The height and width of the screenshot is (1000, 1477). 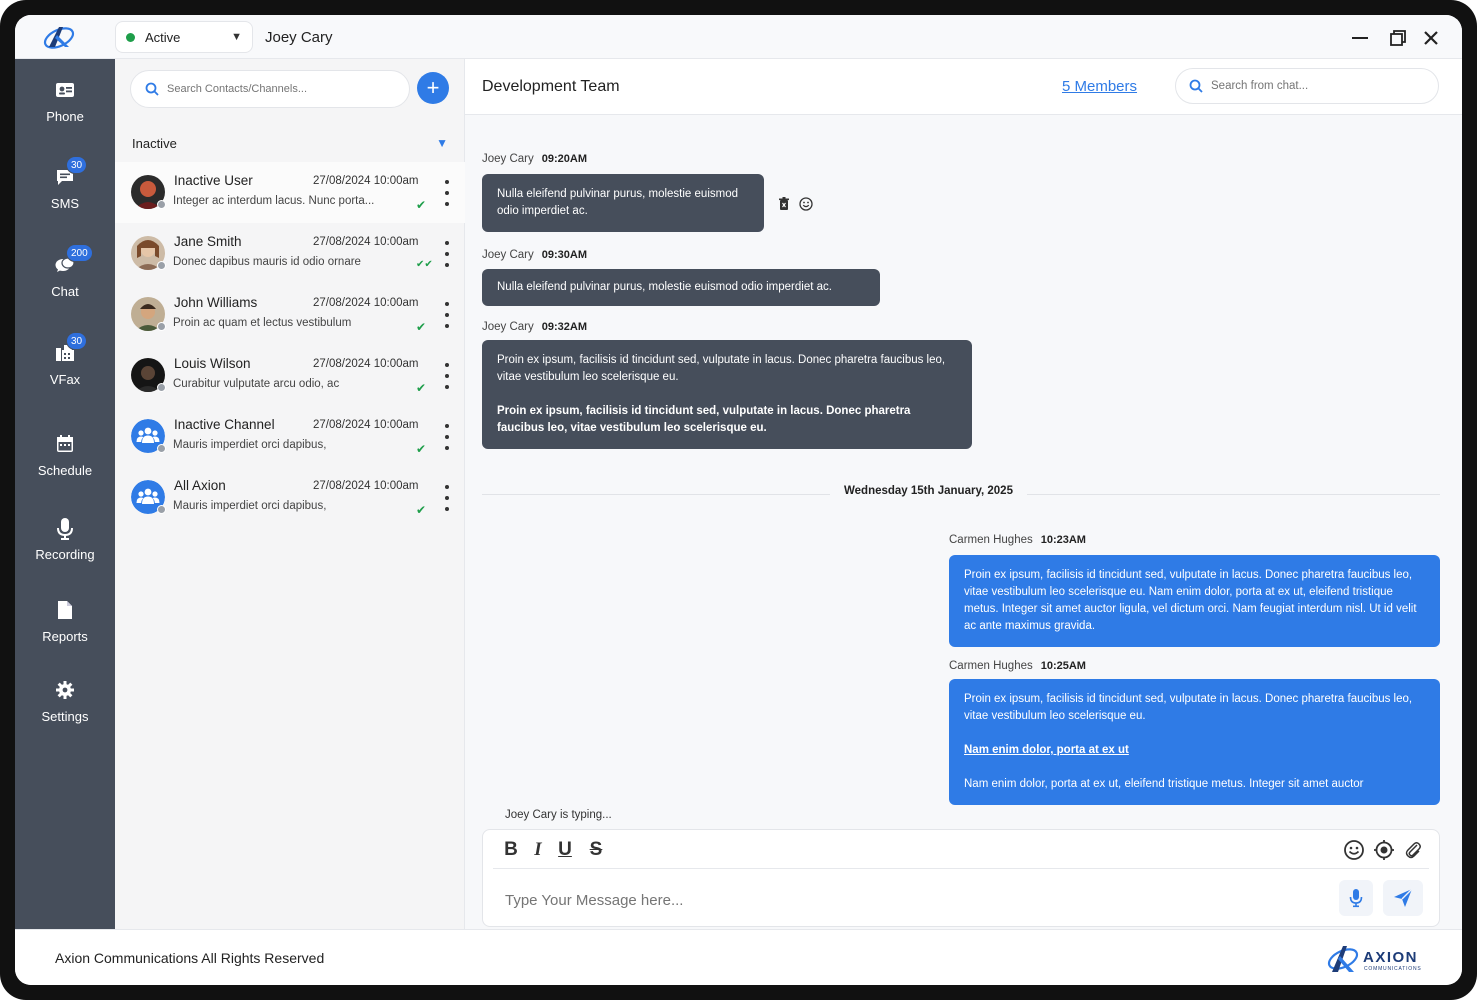 I want to click on message-input, so click(x=905, y=900).